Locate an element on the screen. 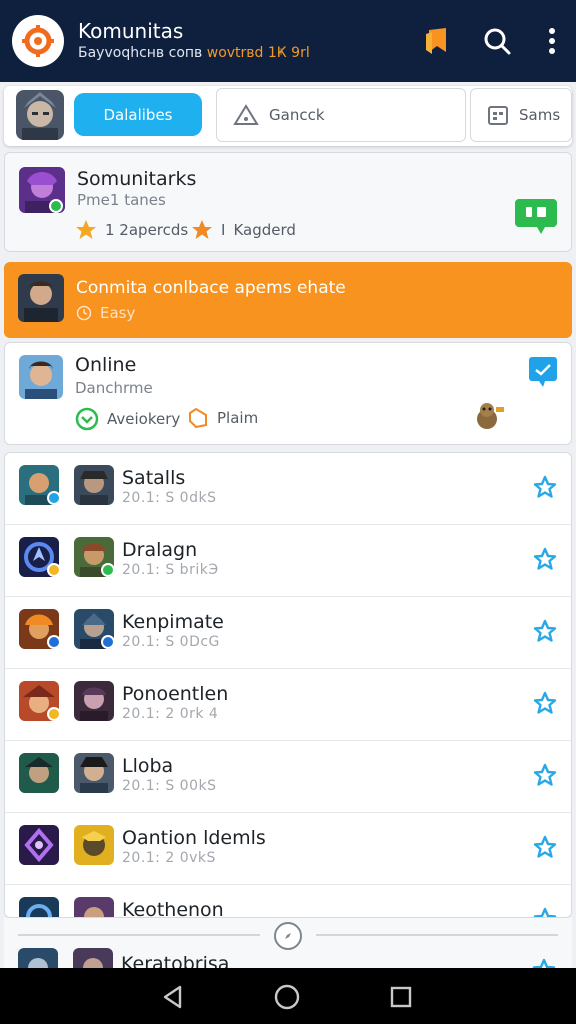 This screenshot has width=576, height=1024. list-item-name: Kenpimate is located at coordinates (173, 622).